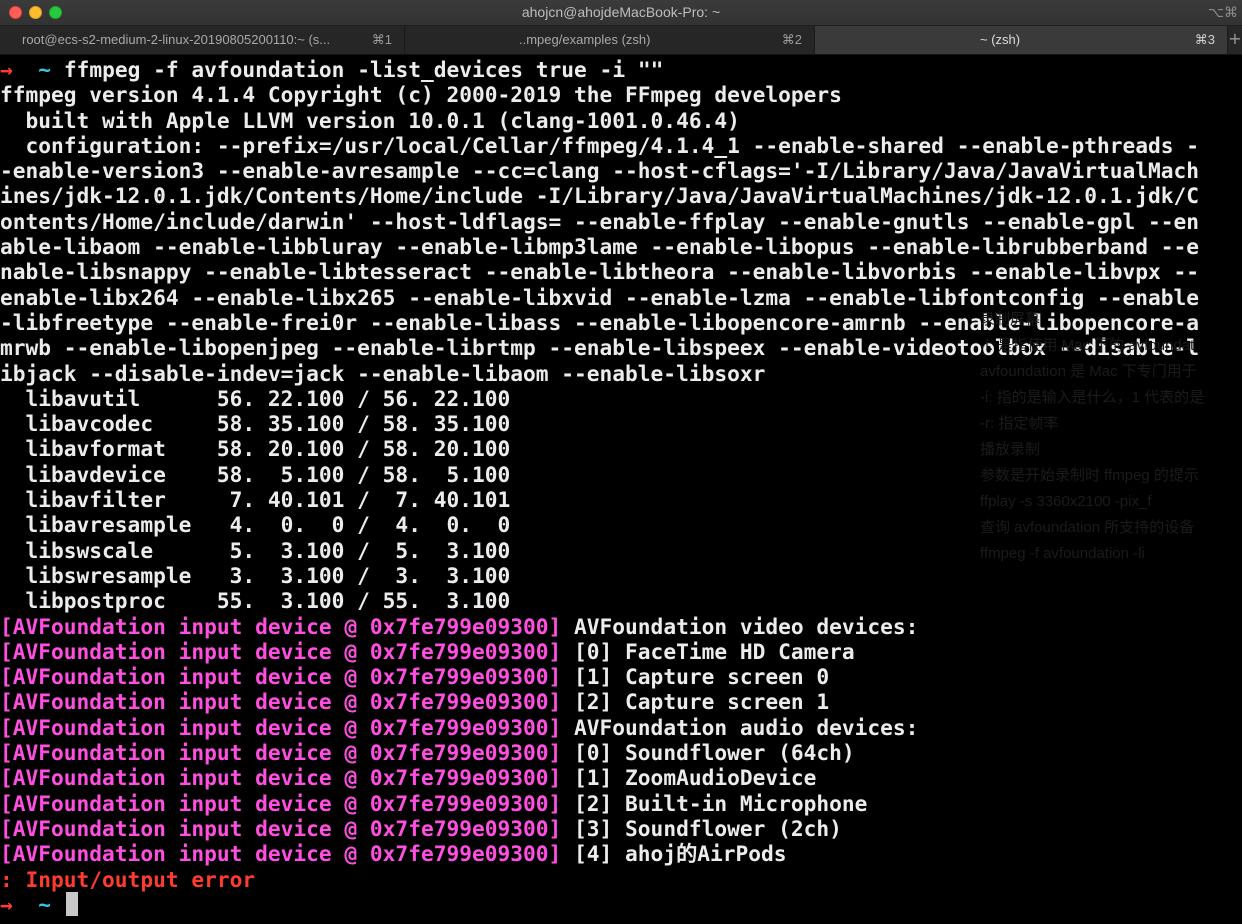 The image size is (1242, 924). What do you see at coordinates (689, 778) in the screenshot?
I see `device-entry: [1] ZoomAudioDevice` at bounding box center [689, 778].